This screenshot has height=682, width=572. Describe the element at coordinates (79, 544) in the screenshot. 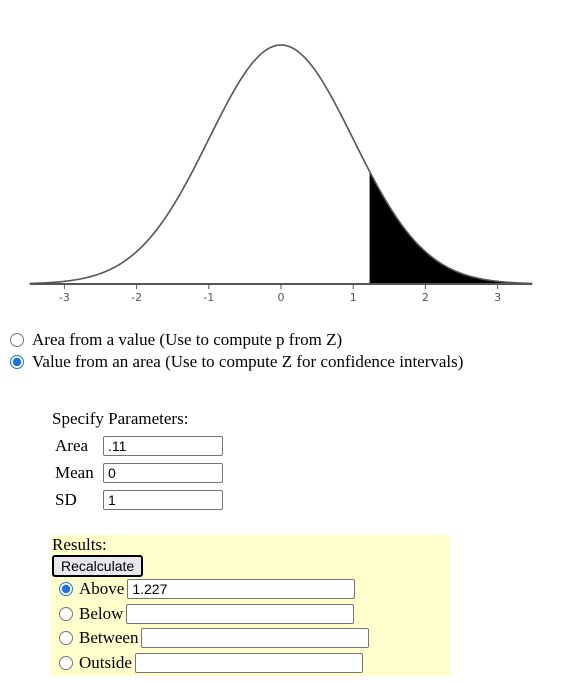

I see `results-title: Results:` at that location.